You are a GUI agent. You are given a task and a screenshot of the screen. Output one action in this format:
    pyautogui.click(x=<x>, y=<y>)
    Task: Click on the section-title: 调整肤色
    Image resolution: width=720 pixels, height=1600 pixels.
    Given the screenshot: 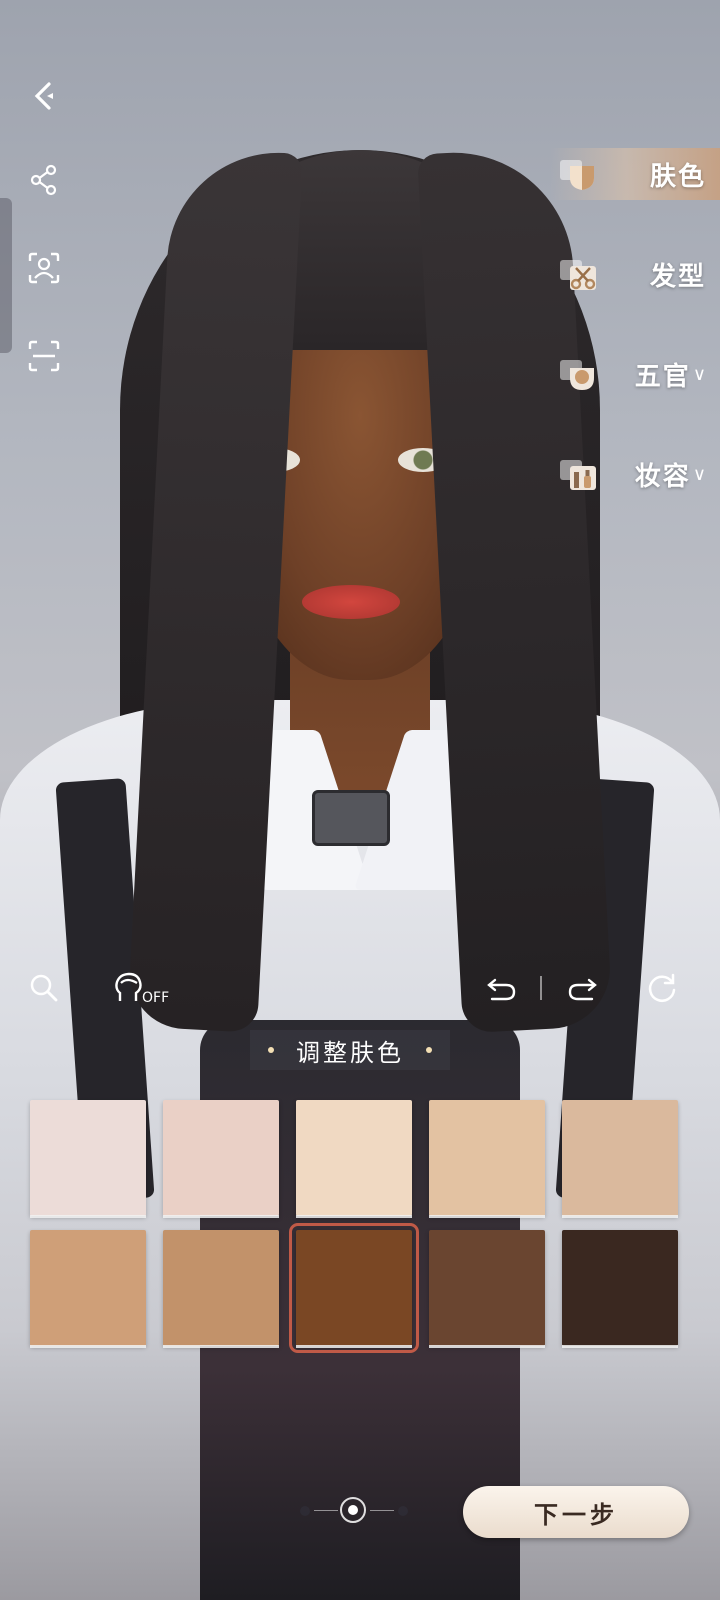 What is the action you would take?
    pyautogui.click(x=350, y=1050)
    